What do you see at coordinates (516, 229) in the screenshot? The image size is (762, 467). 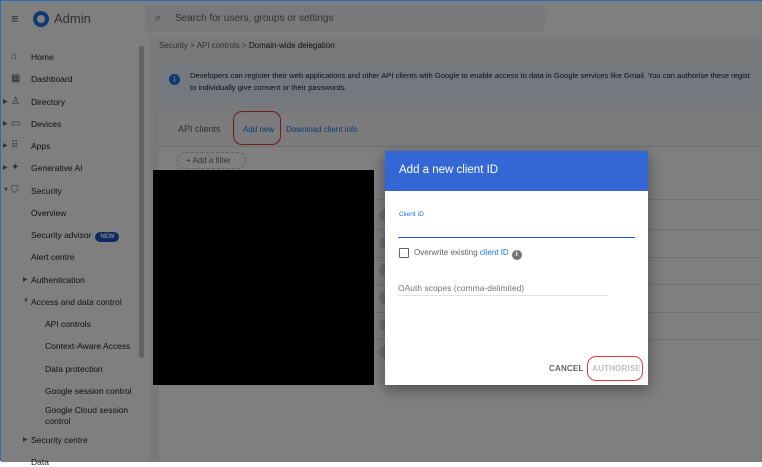 I see `client-id-input` at bounding box center [516, 229].